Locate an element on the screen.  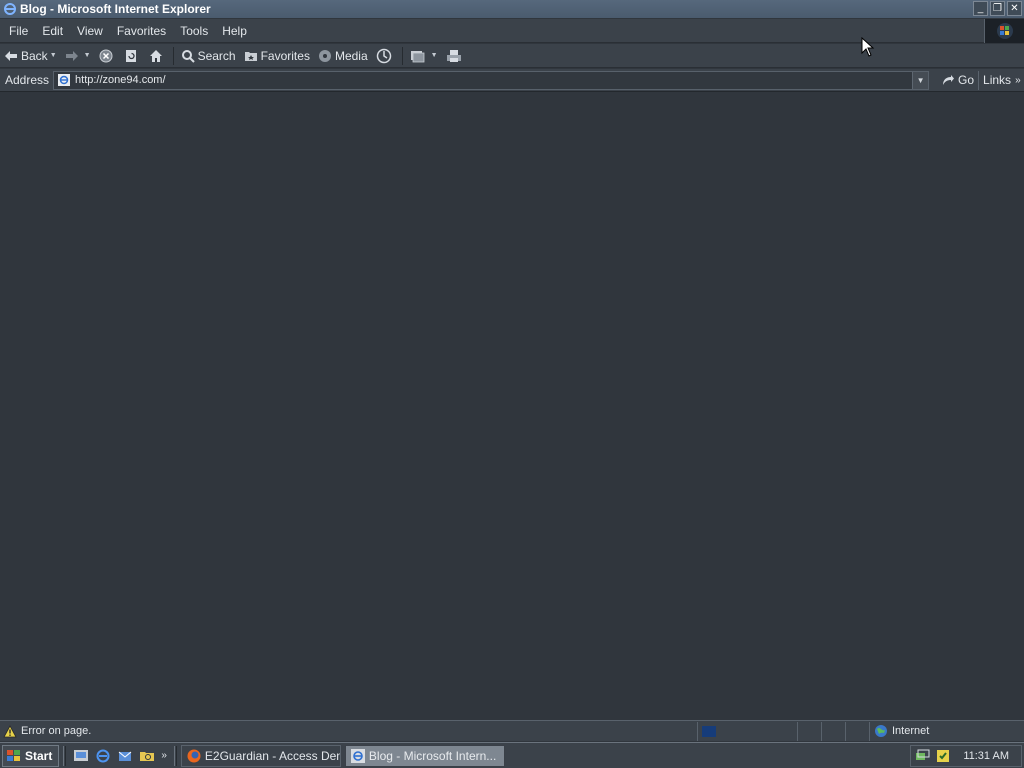
show-desktop-icon is located at coordinates (81, 756).